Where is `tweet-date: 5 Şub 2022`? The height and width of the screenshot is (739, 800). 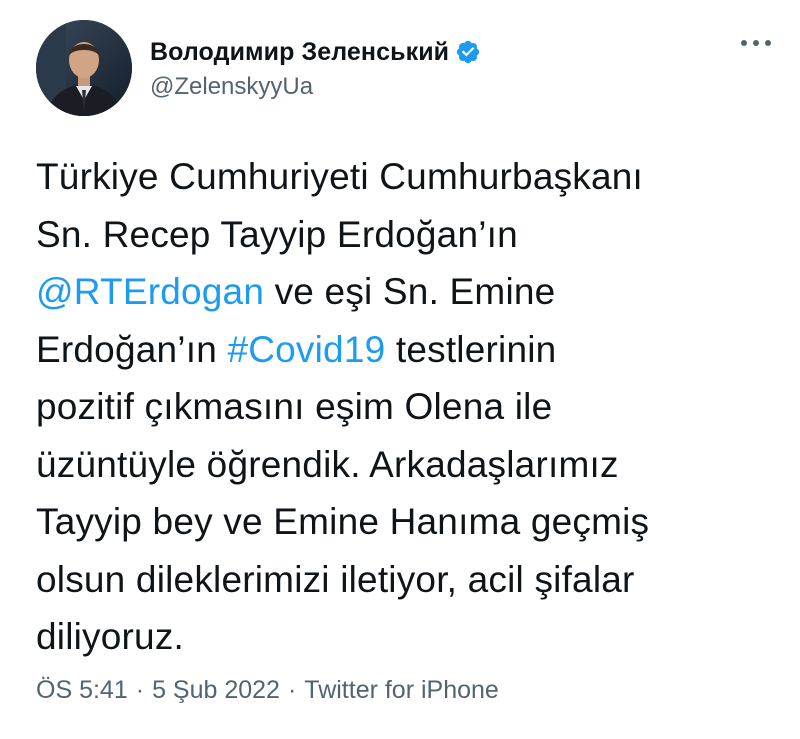
tweet-date: 5 Şub 2022 is located at coordinates (216, 690).